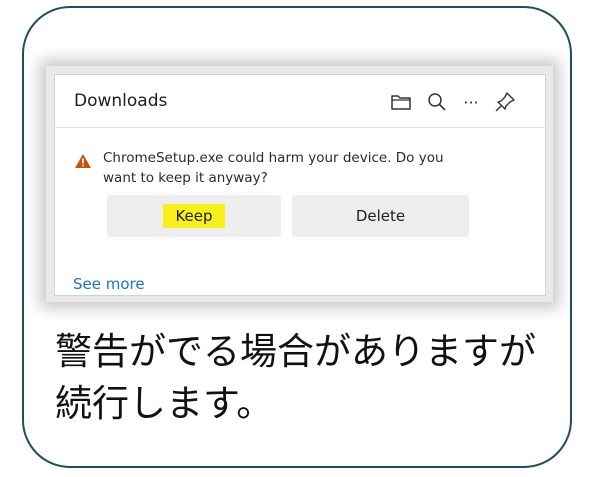 The height and width of the screenshot is (477, 597). I want to click on delete-button-label: Delete, so click(380, 216).